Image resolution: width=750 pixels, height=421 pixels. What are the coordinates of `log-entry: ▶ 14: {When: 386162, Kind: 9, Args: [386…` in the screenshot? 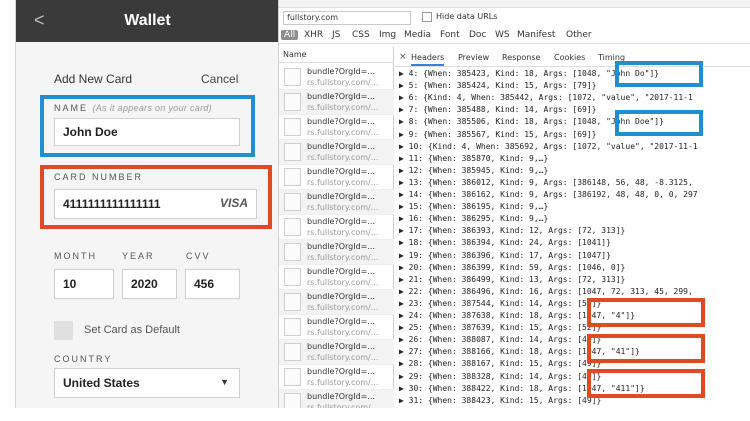 It's located at (548, 194).